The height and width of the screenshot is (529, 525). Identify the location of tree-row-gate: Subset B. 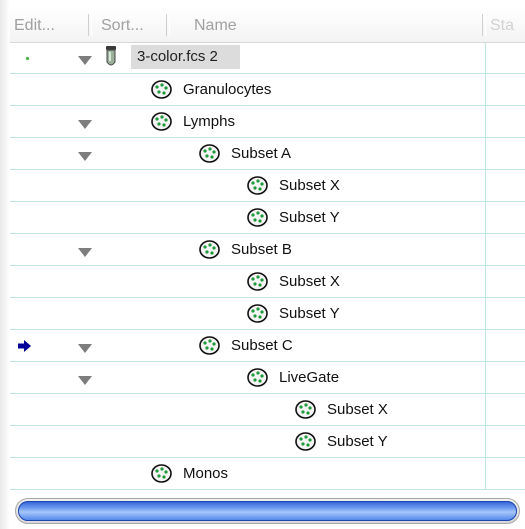
(267, 250).